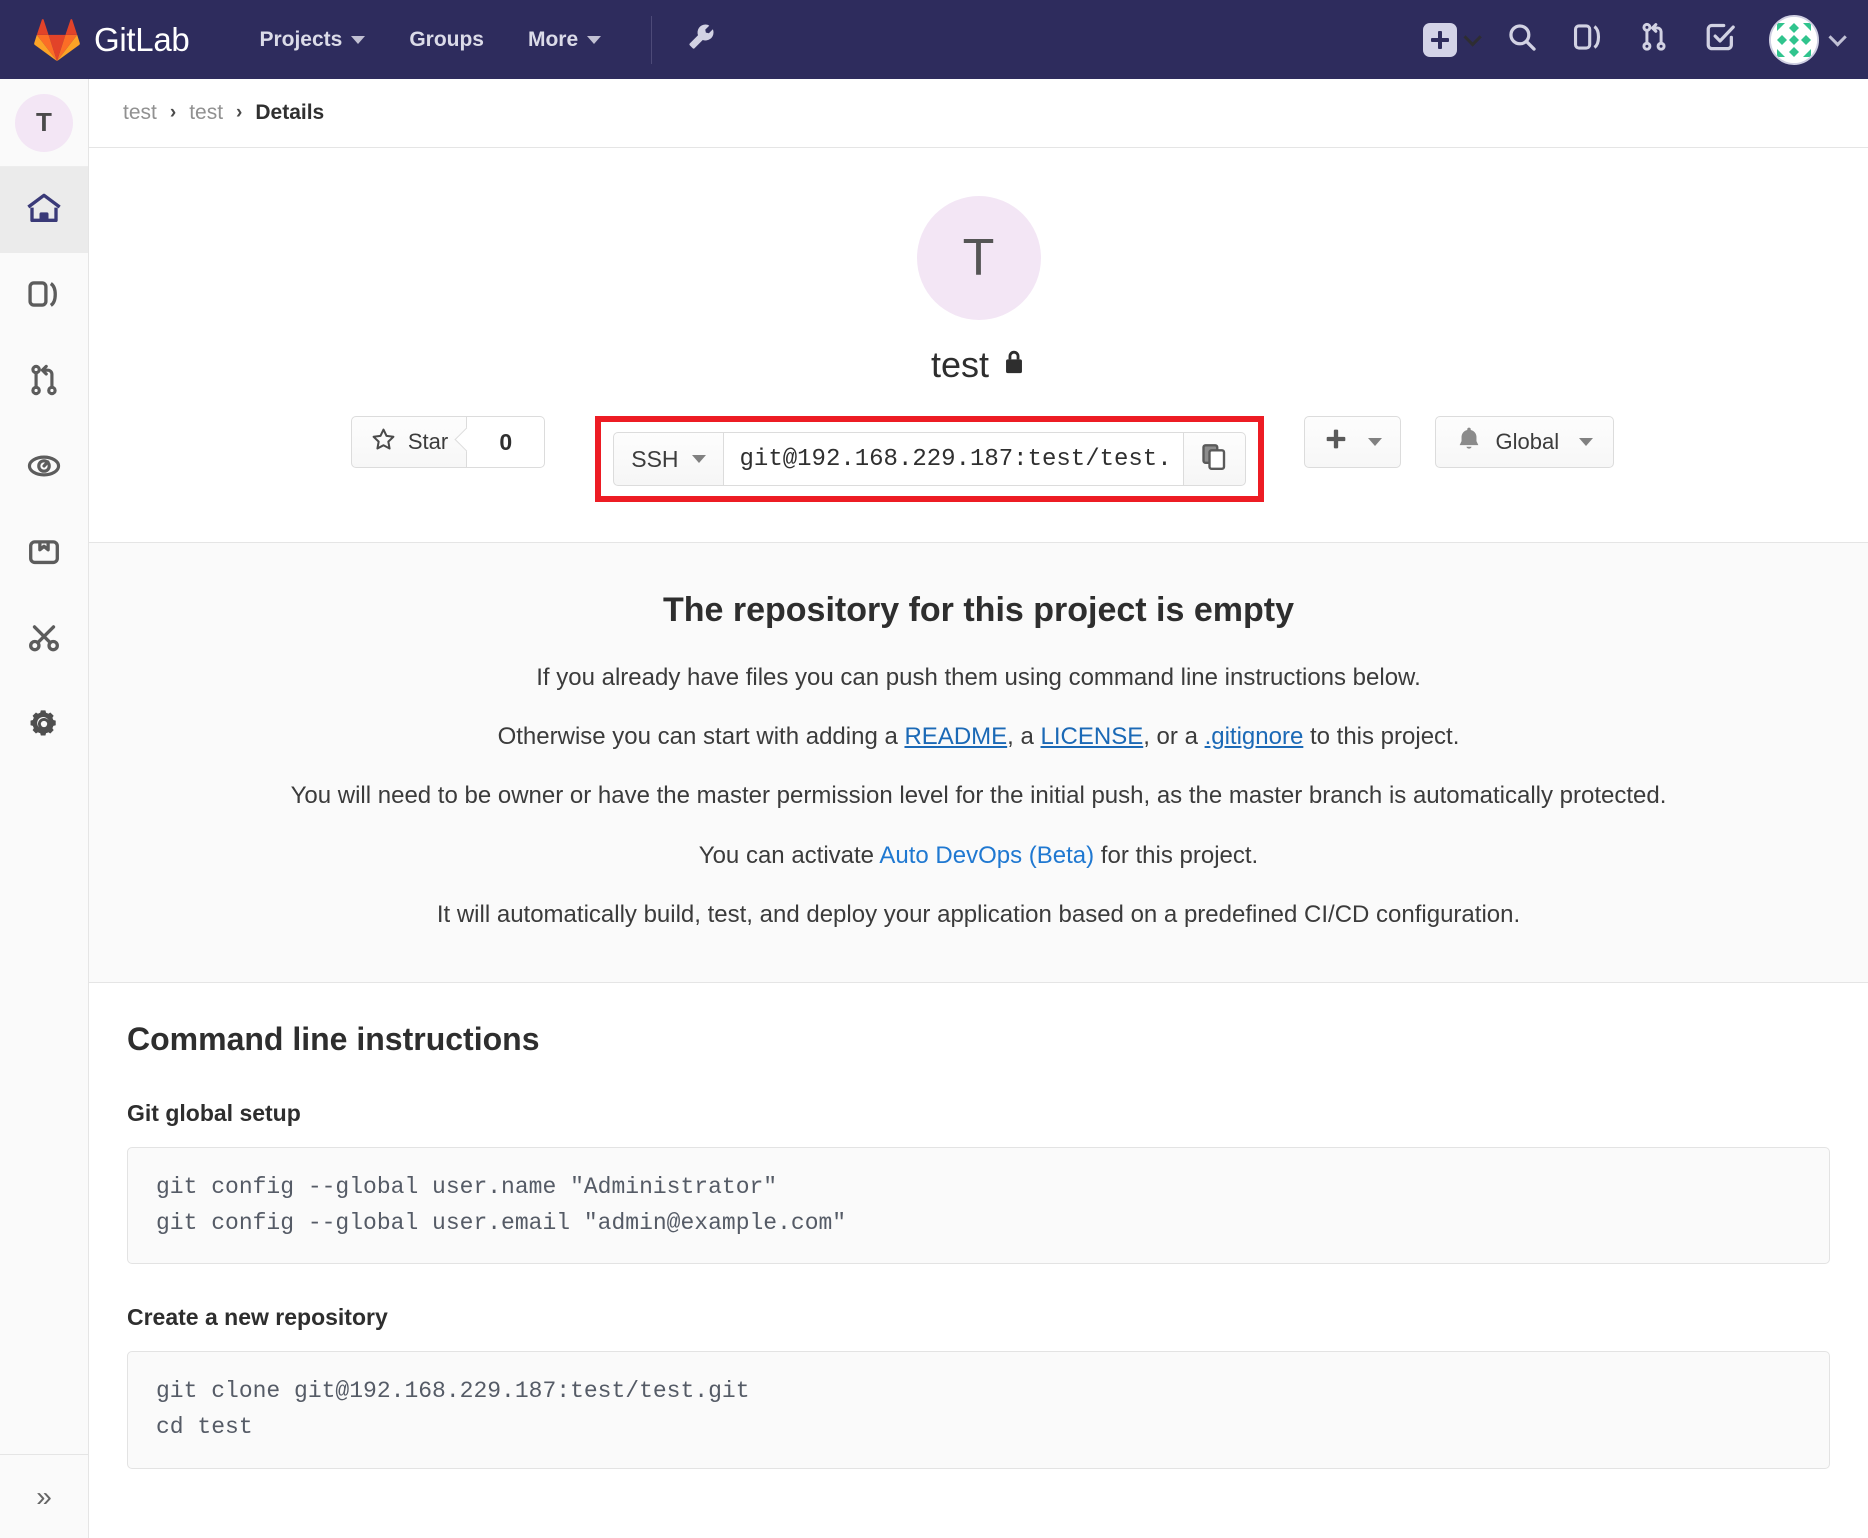 The image size is (1868, 1538). What do you see at coordinates (142, 39) in the screenshot?
I see `gitlab-wordmark: GitLab` at bounding box center [142, 39].